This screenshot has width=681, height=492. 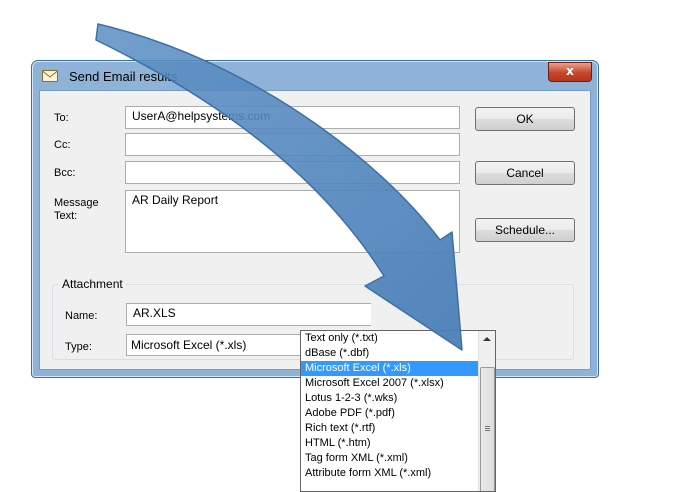 What do you see at coordinates (525, 119) in the screenshot?
I see `ok-button: OK` at bounding box center [525, 119].